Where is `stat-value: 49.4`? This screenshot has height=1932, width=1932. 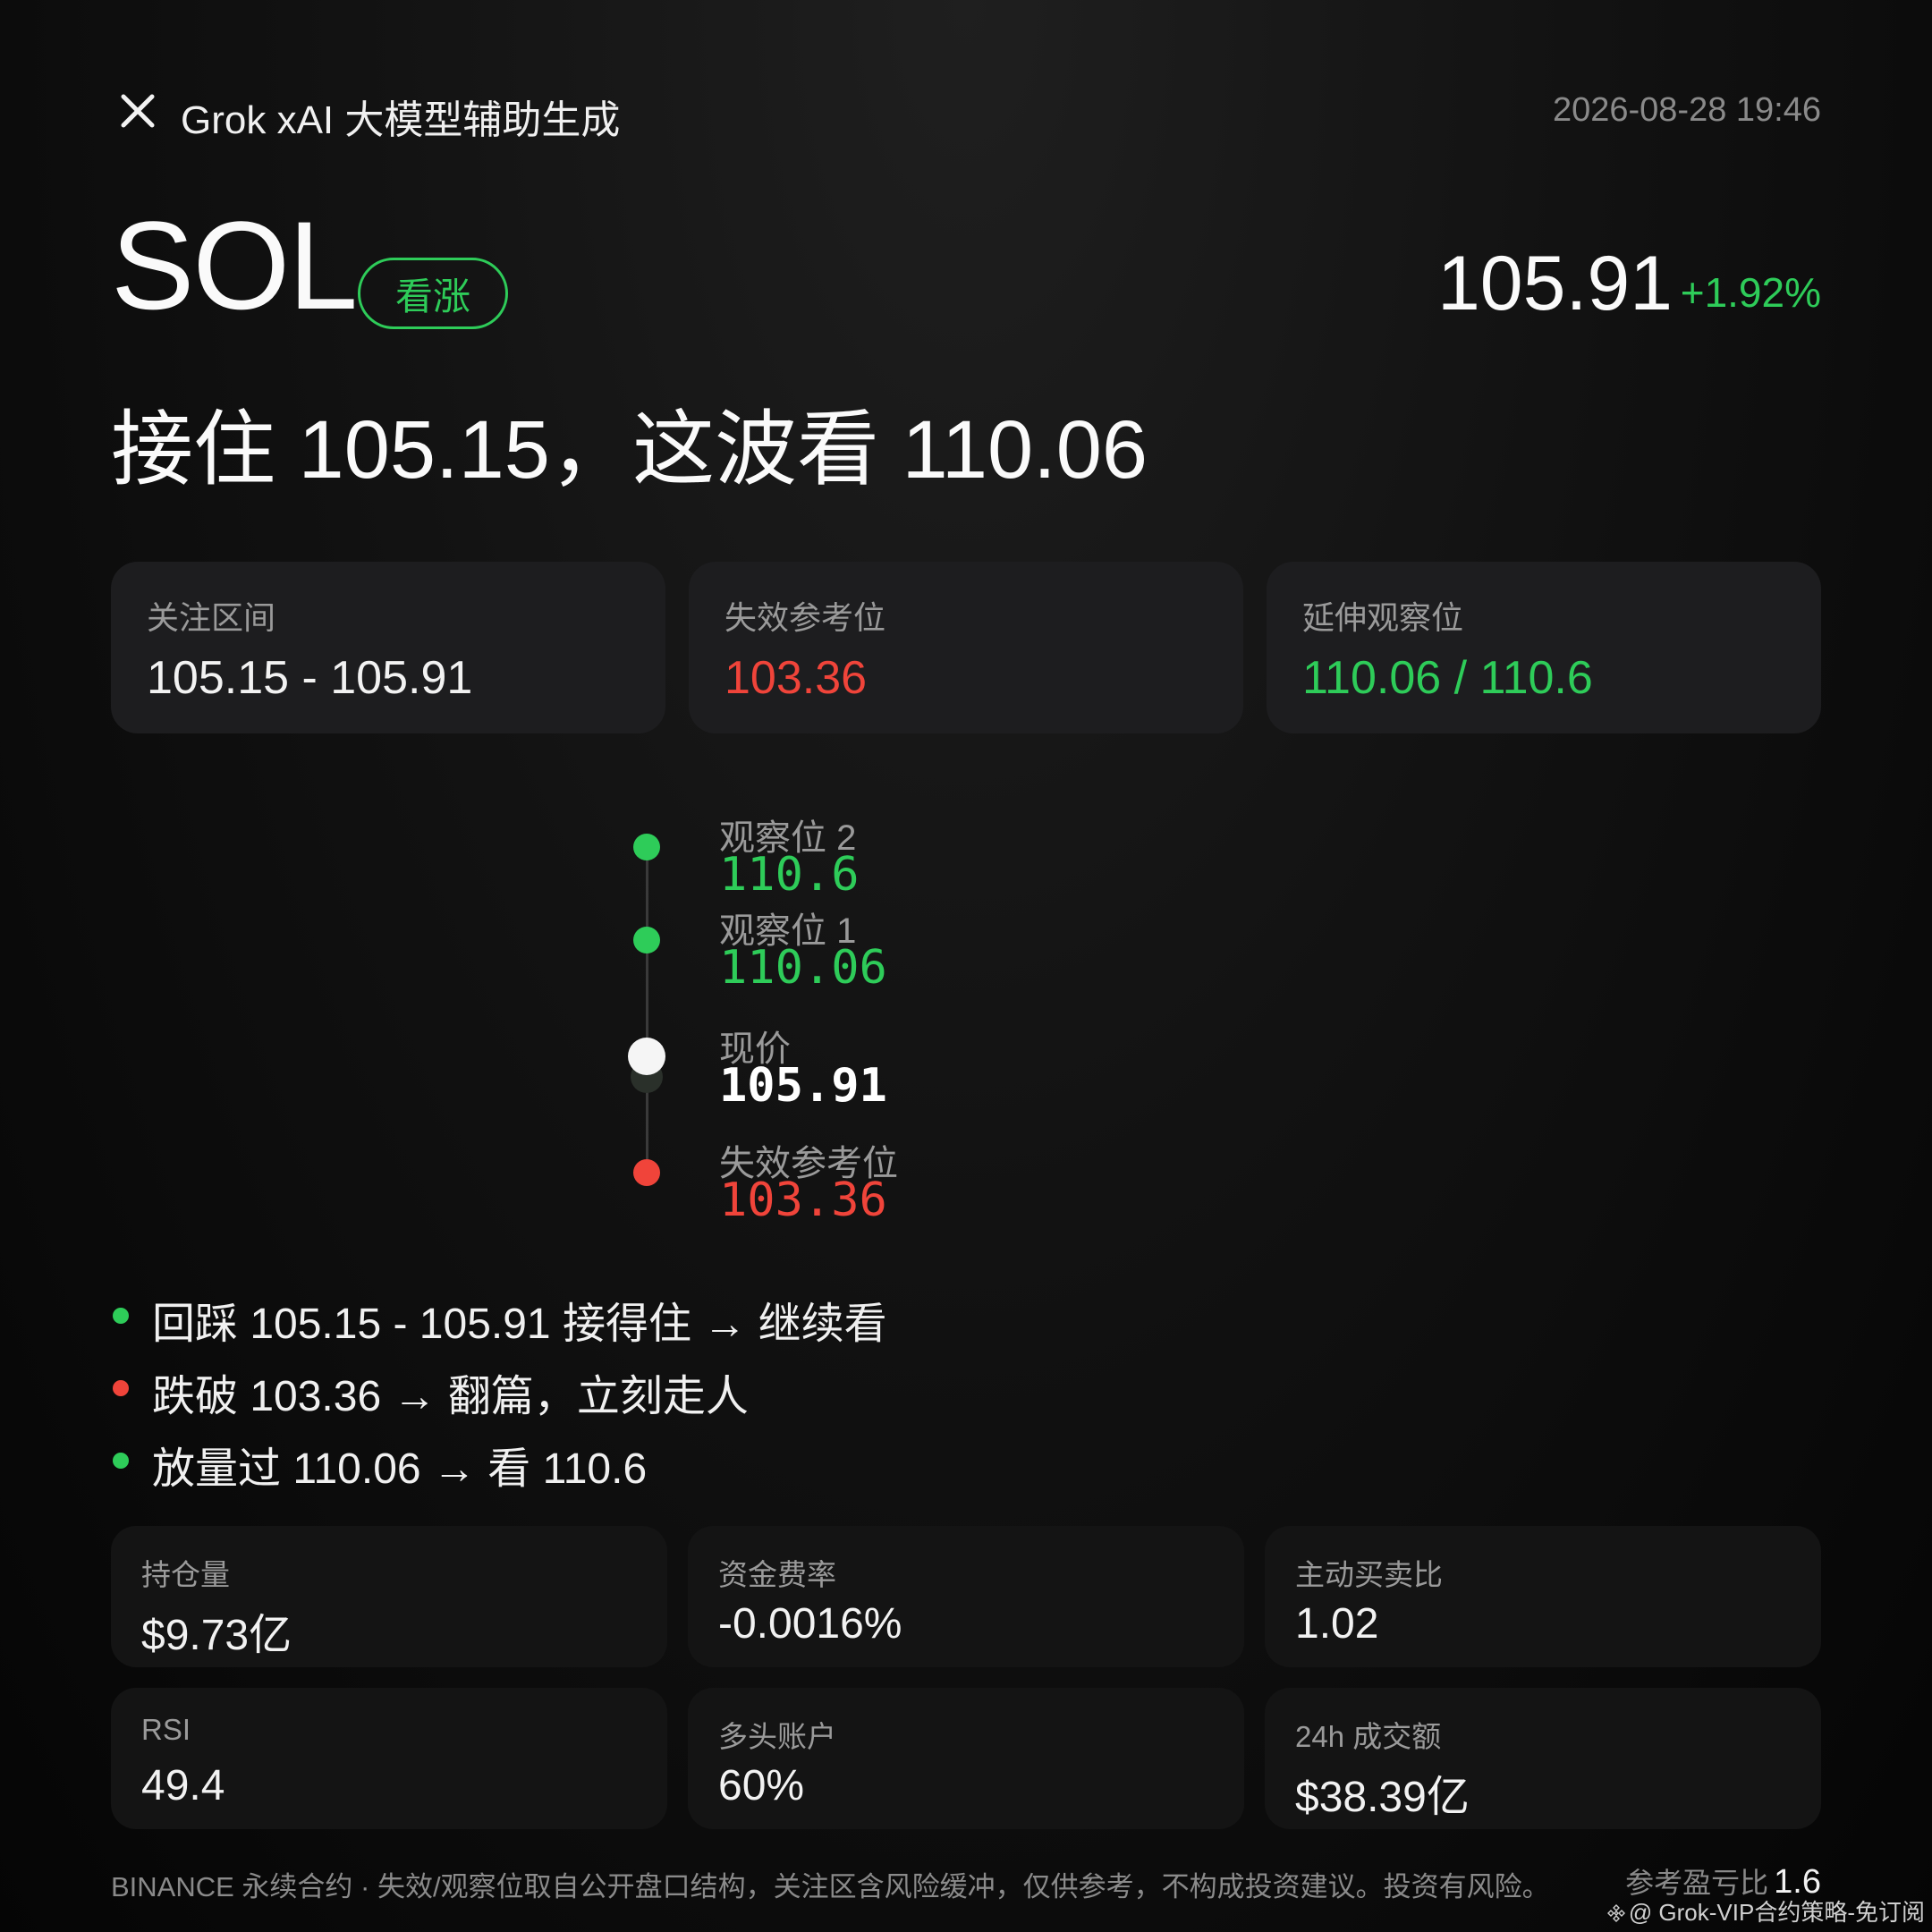
stat-value: 49.4 is located at coordinates (183, 1785).